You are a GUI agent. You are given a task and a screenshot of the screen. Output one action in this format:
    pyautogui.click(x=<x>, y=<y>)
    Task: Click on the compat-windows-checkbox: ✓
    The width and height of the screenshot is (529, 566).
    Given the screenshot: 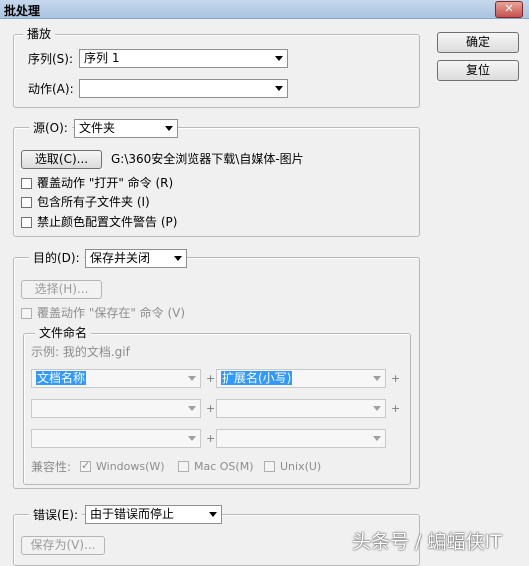 What is the action you would take?
    pyautogui.click(x=85, y=465)
    